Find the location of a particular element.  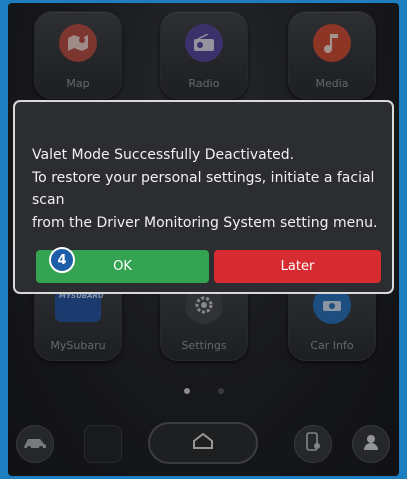

later-button: Later is located at coordinates (297, 266).